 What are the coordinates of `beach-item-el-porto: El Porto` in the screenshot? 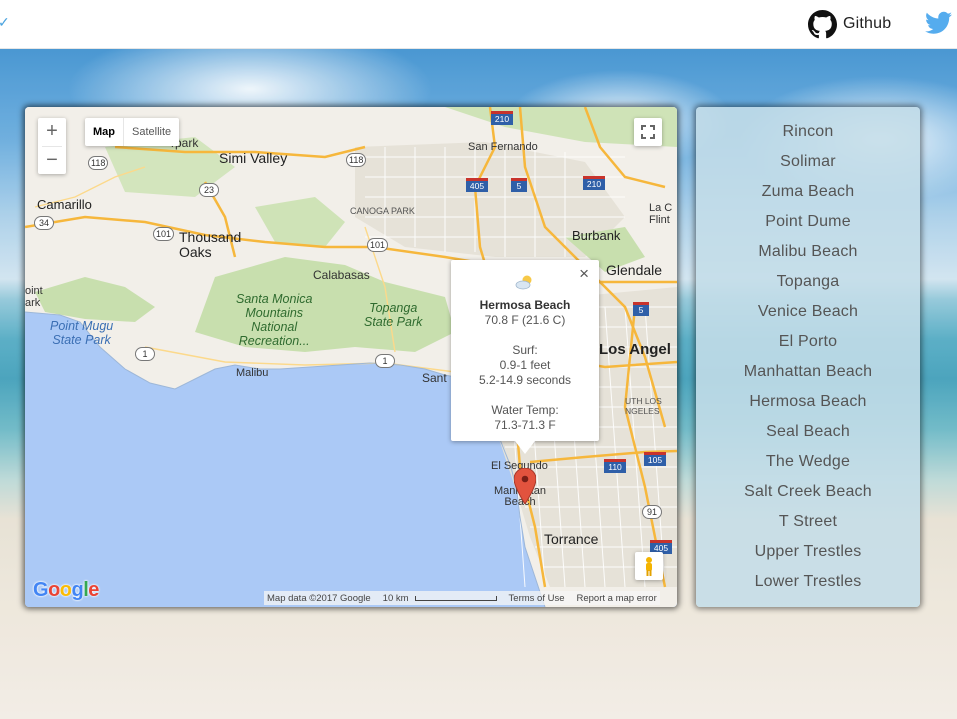 It's located at (808, 342).